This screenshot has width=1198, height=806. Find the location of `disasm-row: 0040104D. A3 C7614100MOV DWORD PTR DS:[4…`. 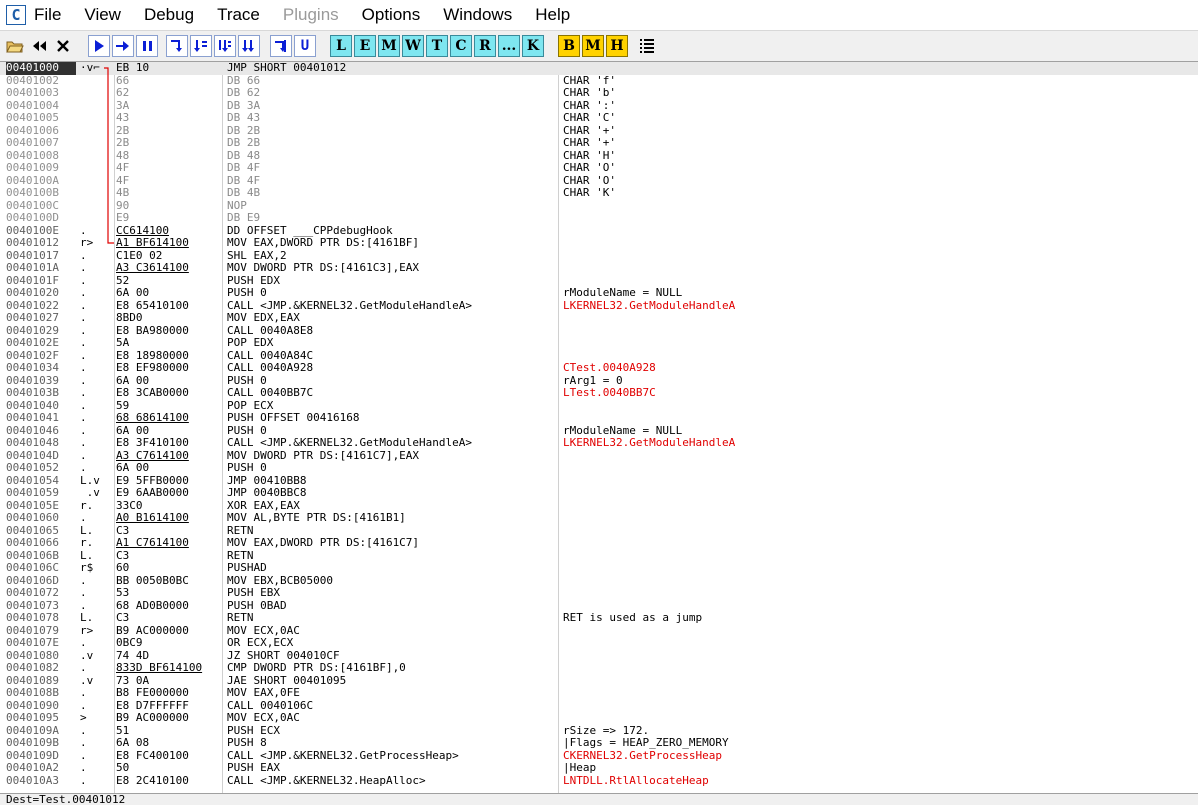

disasm-row: 0040104D. A3 C7614100MOV DWORD PTR DS:[4… is located at coordinates (599, 456).